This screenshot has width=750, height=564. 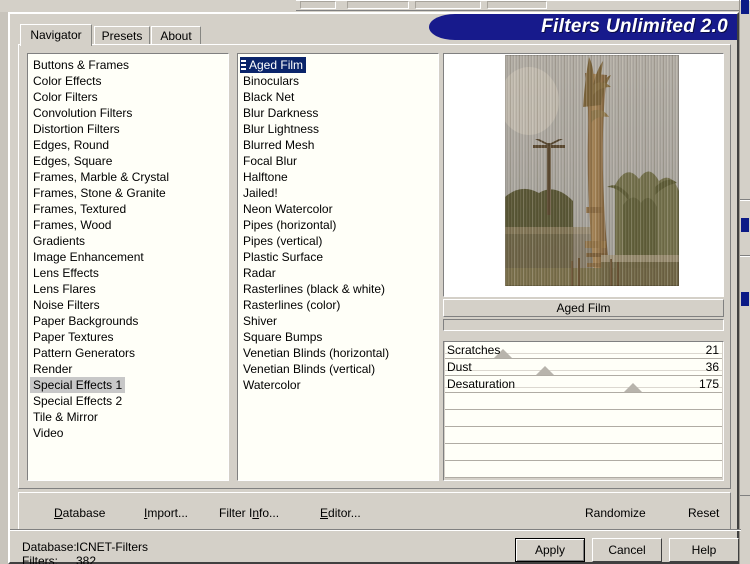 I want to click on database-label: Database:, so click(x=49, y=547).